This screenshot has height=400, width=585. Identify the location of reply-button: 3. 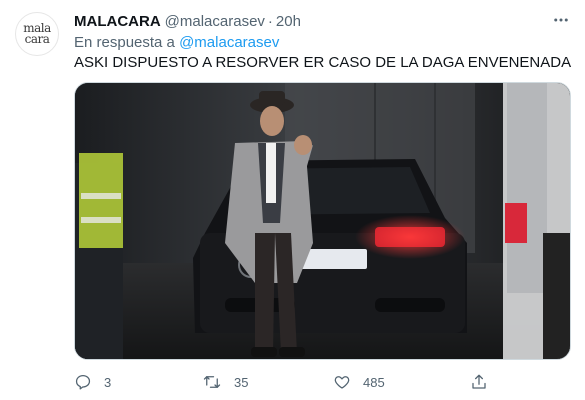
(92, 382).